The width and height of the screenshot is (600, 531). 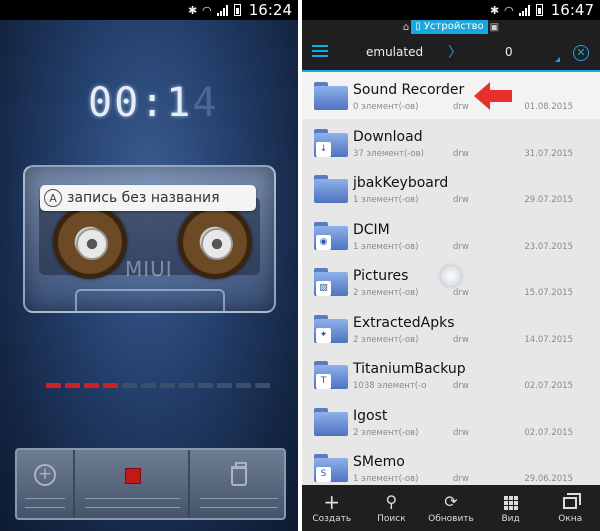 I want to click on status-bar: ✱ ◠ 16:24, so click(x=149, y=10).